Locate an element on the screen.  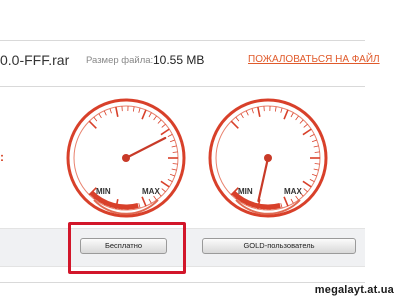
free-speed-gauge: MIN MAX is located at coordinates (126, 158).